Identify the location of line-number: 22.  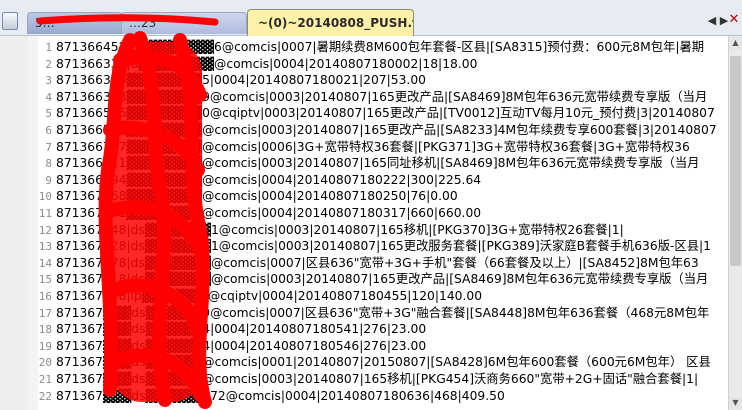
(45, 396).